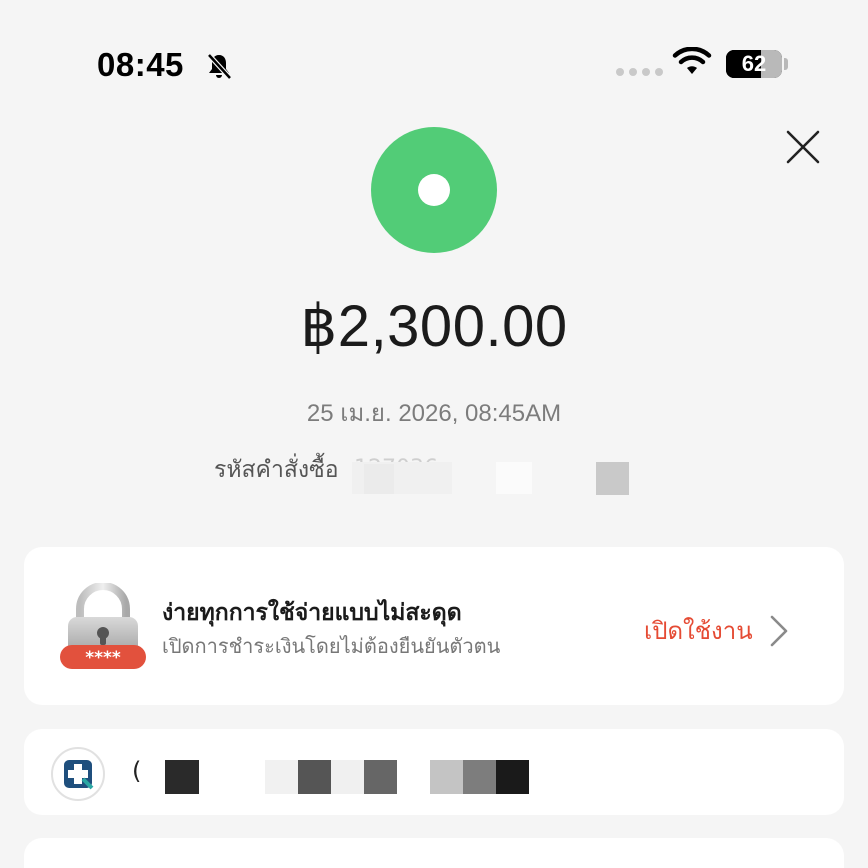 The width and height of the screenshot is (868, 868). Describe the element at coordinates (331, 646) in the screenshot. I see `promo-subtitle: เปิดการชำระเงินโดยไม่ต้องยืนยันตัวตน` at that location.